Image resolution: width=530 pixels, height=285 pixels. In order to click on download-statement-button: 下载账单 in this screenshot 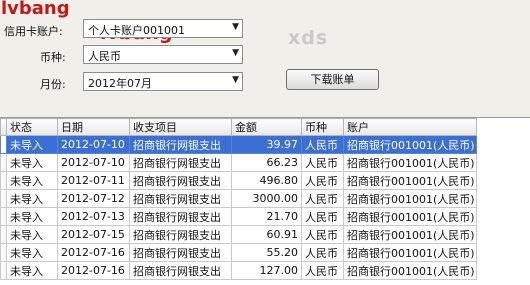, I will do `click(332, 79)`.